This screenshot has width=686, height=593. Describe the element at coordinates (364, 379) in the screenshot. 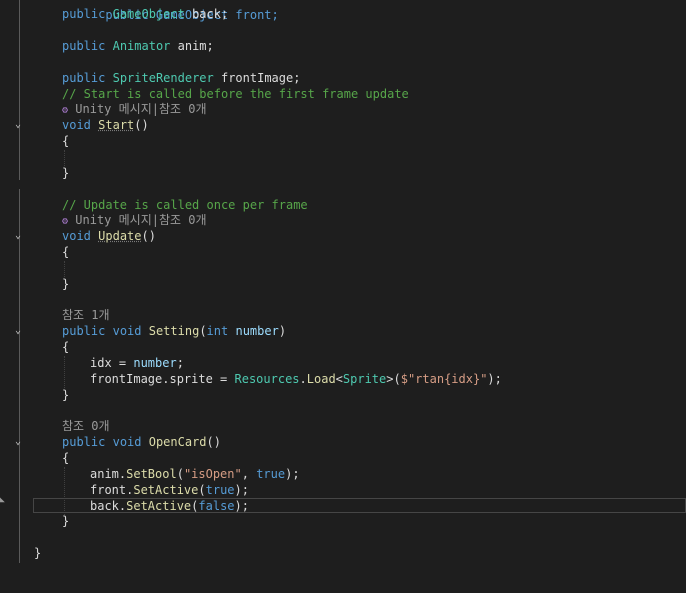

I see `type-name: Sprite` at that location.